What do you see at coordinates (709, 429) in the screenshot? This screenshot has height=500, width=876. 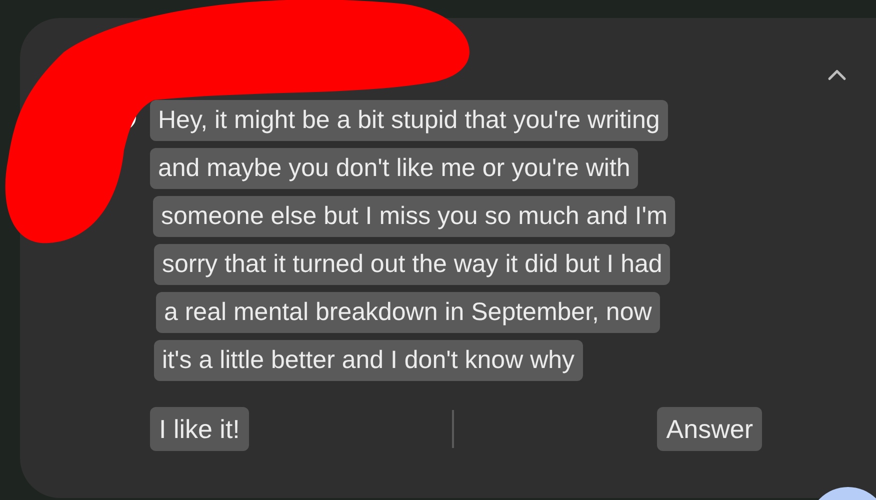 I see `action-button: Answer` at bounding box center [709, 429].